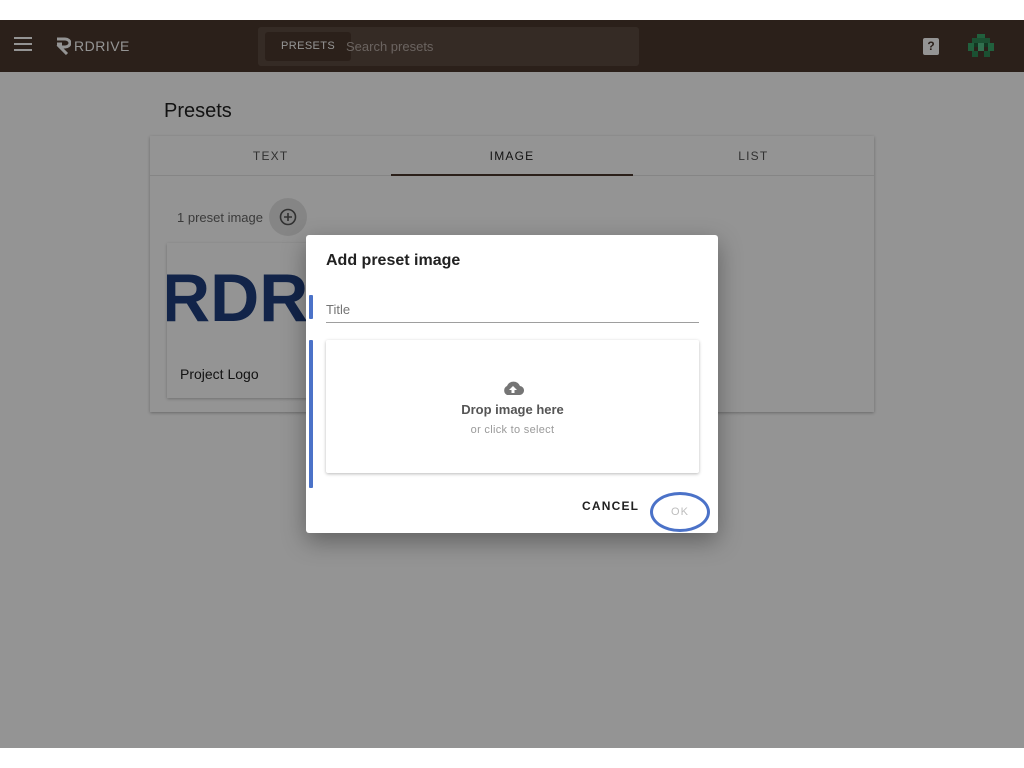 This screenshot has width=1024, height=768. Describe the element at coordinates (311, 414) in the screenshot. I see `dropzone-marker` at that location.